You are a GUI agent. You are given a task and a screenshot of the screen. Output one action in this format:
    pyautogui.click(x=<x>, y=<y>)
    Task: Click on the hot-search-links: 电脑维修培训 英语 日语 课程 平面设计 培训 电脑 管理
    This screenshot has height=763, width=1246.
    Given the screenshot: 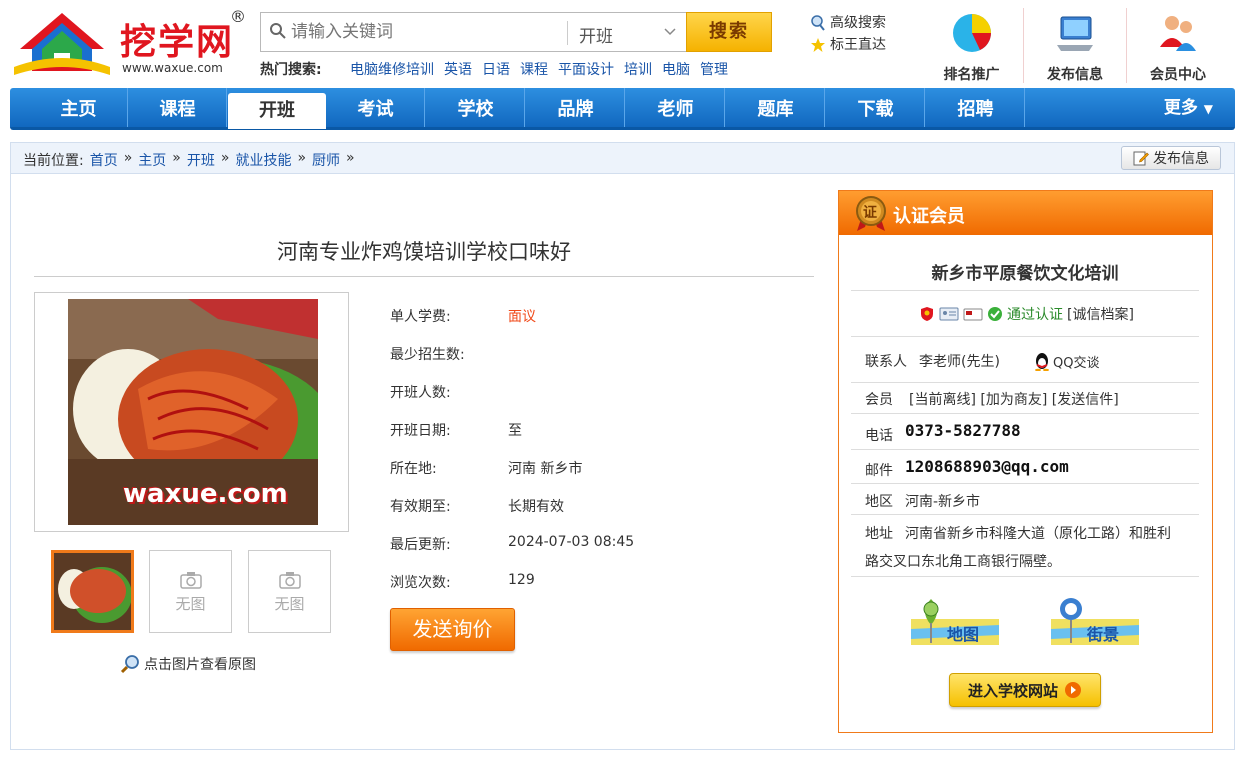 What is the action you would take?
    pyautogui.click(x=539, y=69)
    